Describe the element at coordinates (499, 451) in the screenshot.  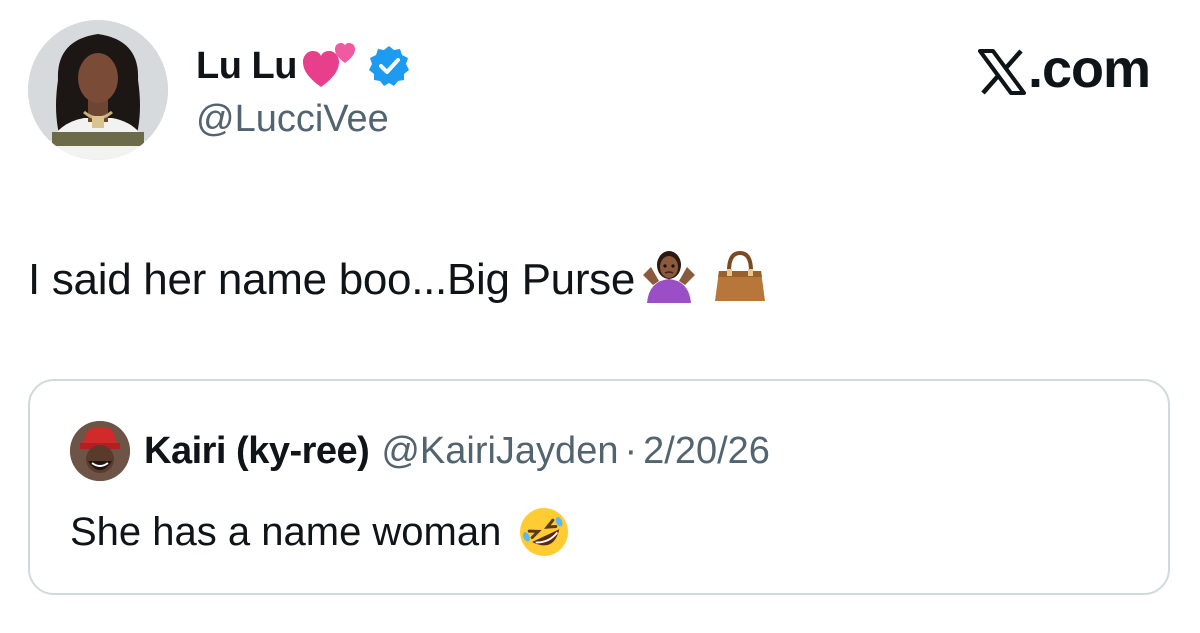
I see `quoted-author-handle: @KairiJayden` at that location.